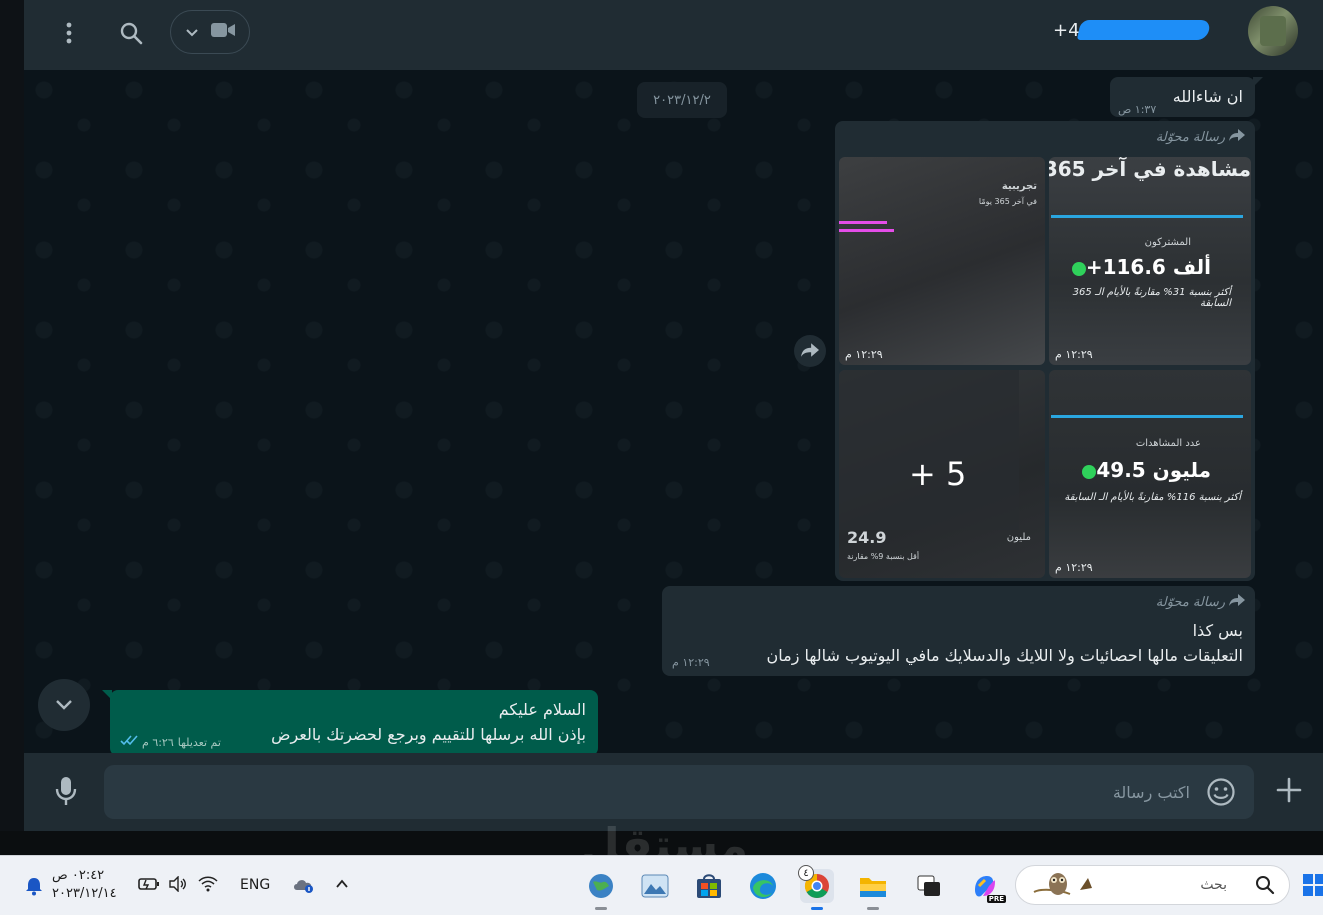 This screenshot has width=1323, height=915. I want to click on read-receipt-icon, so click(129, 742).